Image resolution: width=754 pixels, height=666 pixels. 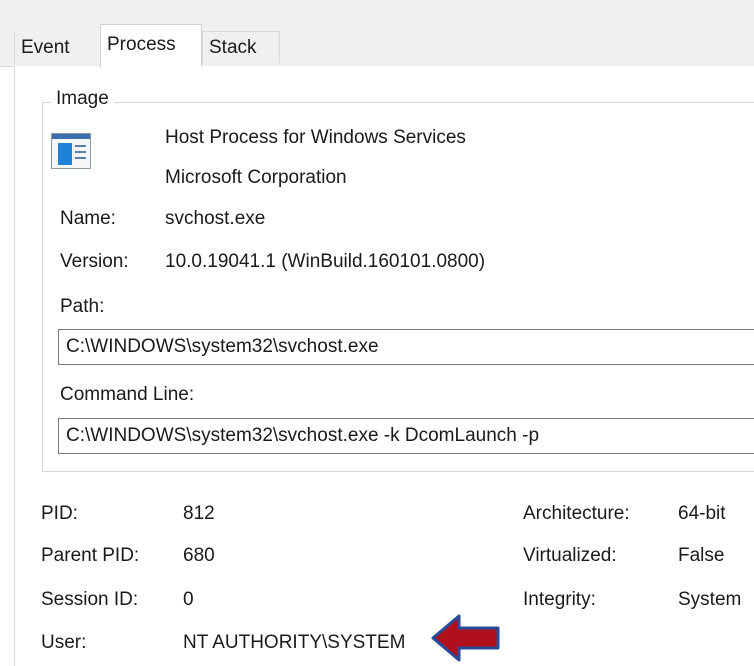 What do you see at coordinates (559, 599) in the screenshot?
I see `integrity-label: Integrity:` at bounding box center [559, 599].